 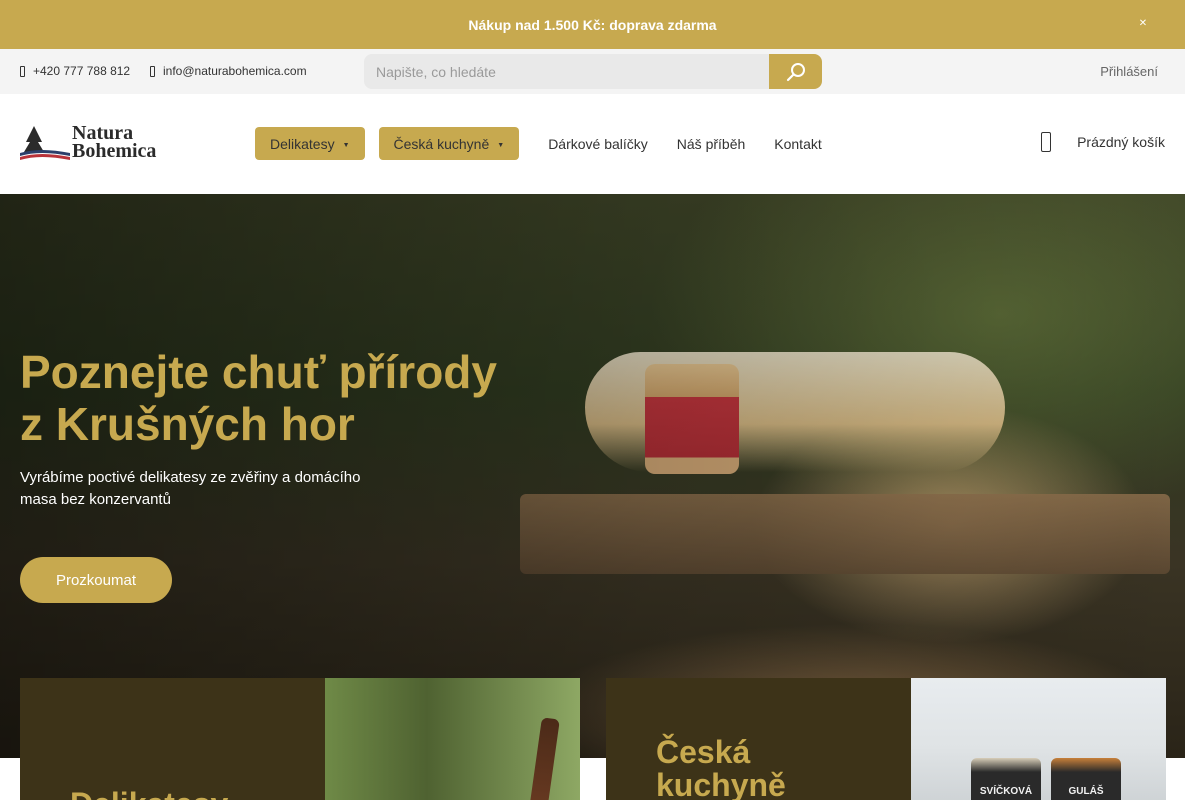 I want to click on jar-svickova-image: SVÍČKOVÁ, so click(x=1006, y=779).